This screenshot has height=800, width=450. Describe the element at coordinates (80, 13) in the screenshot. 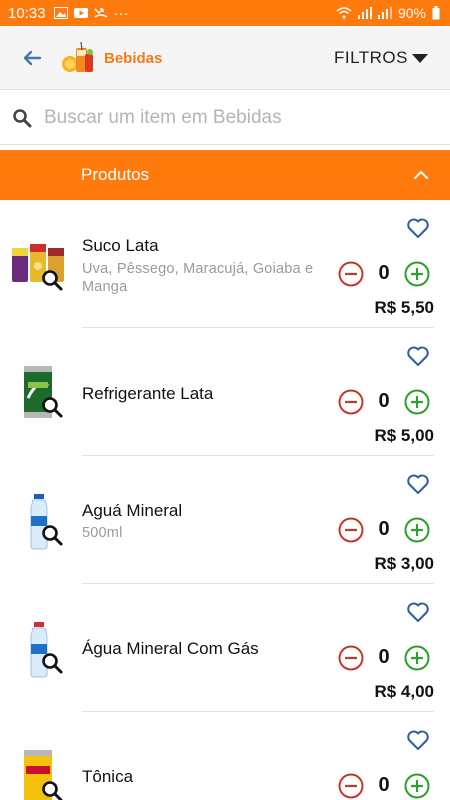

I see `youtube-icon` at that location.